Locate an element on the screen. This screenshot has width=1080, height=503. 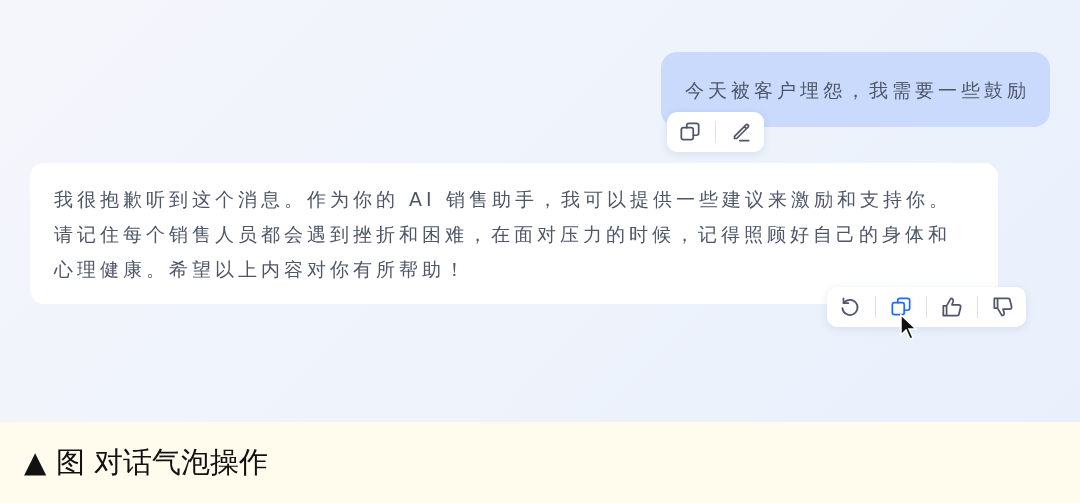
figure-caption: ▲ 图 对话气泡操作 is located at coordinates (146, 462).